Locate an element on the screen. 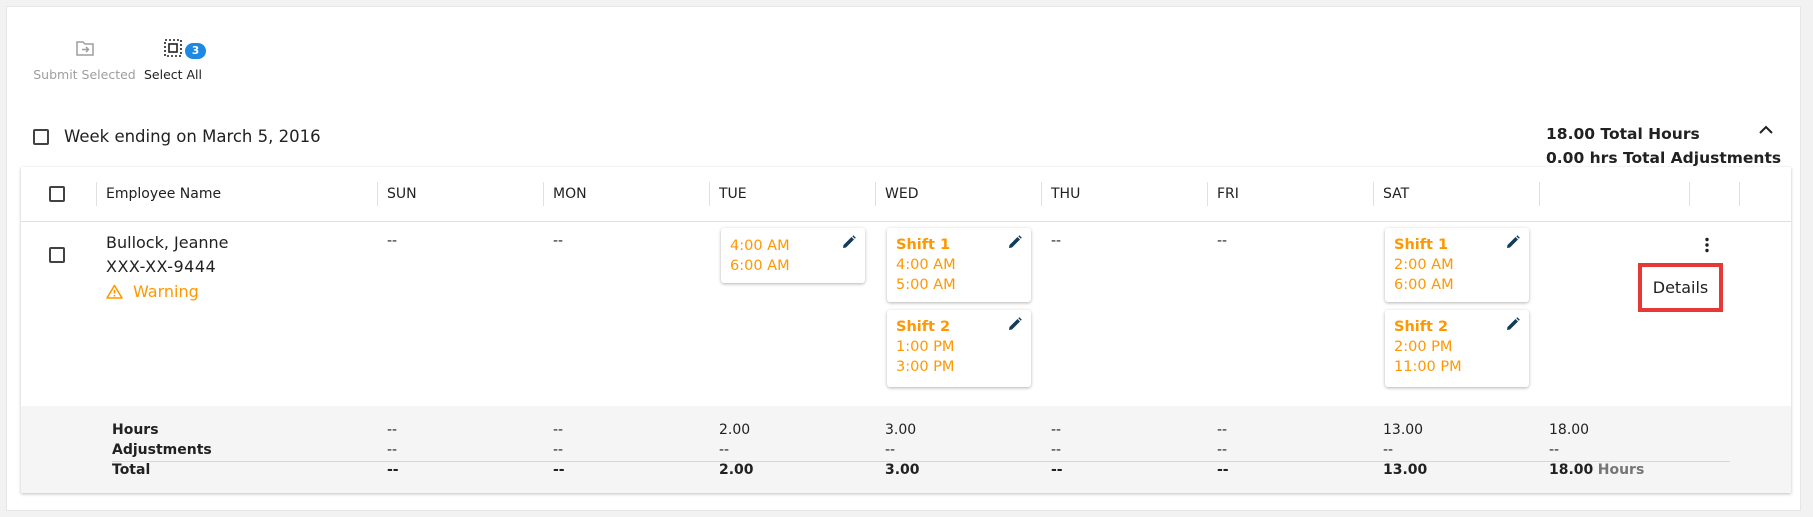  adjustments-label: Adjustments is located at coordinates (162, 450).